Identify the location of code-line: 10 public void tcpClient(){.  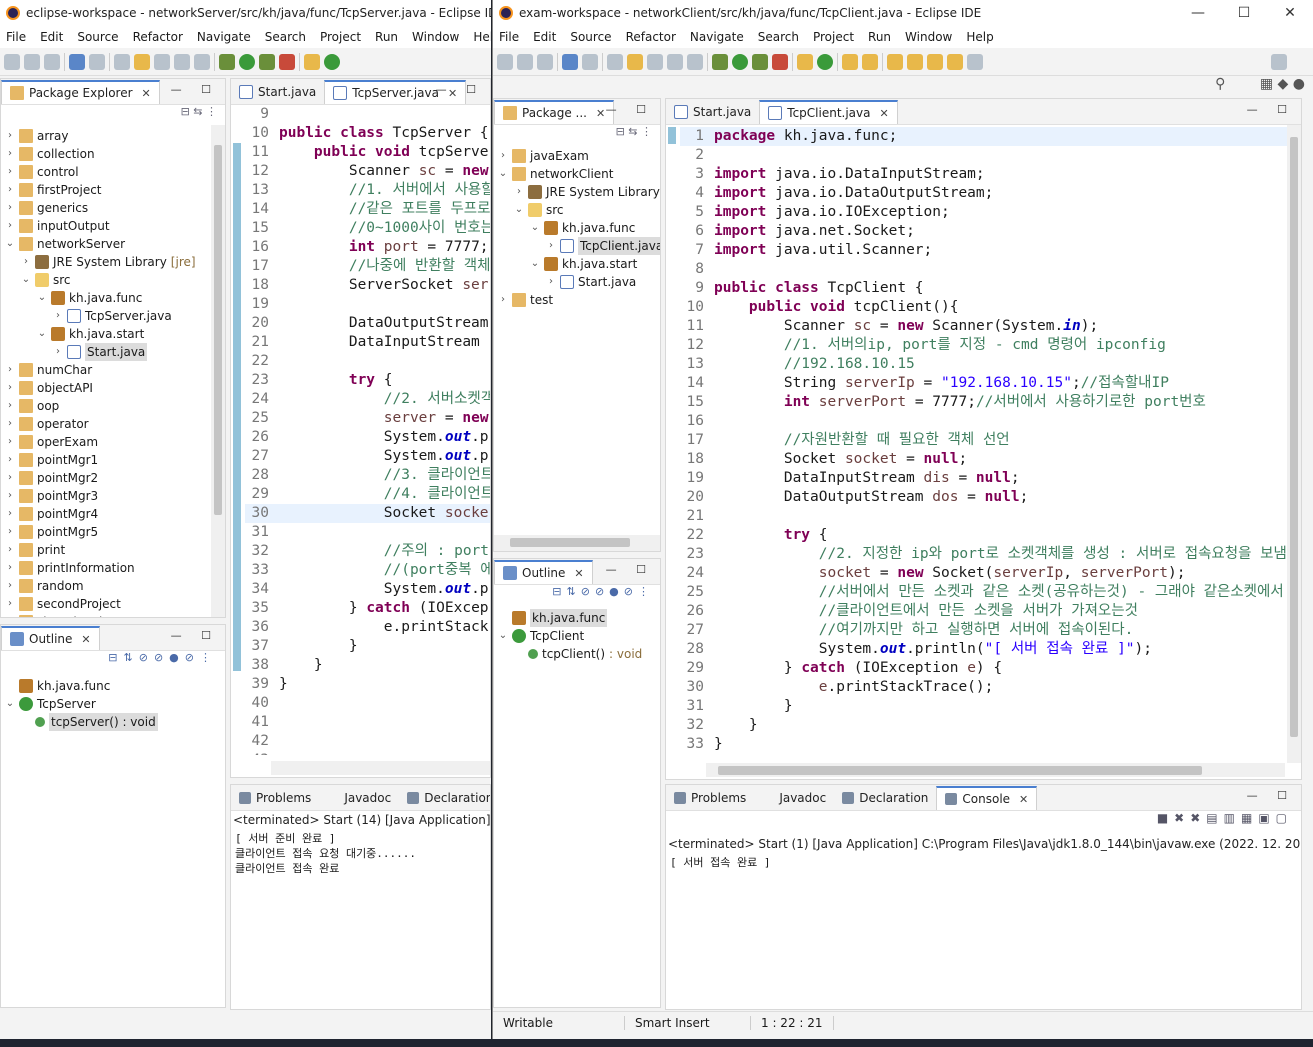
(990, 307).